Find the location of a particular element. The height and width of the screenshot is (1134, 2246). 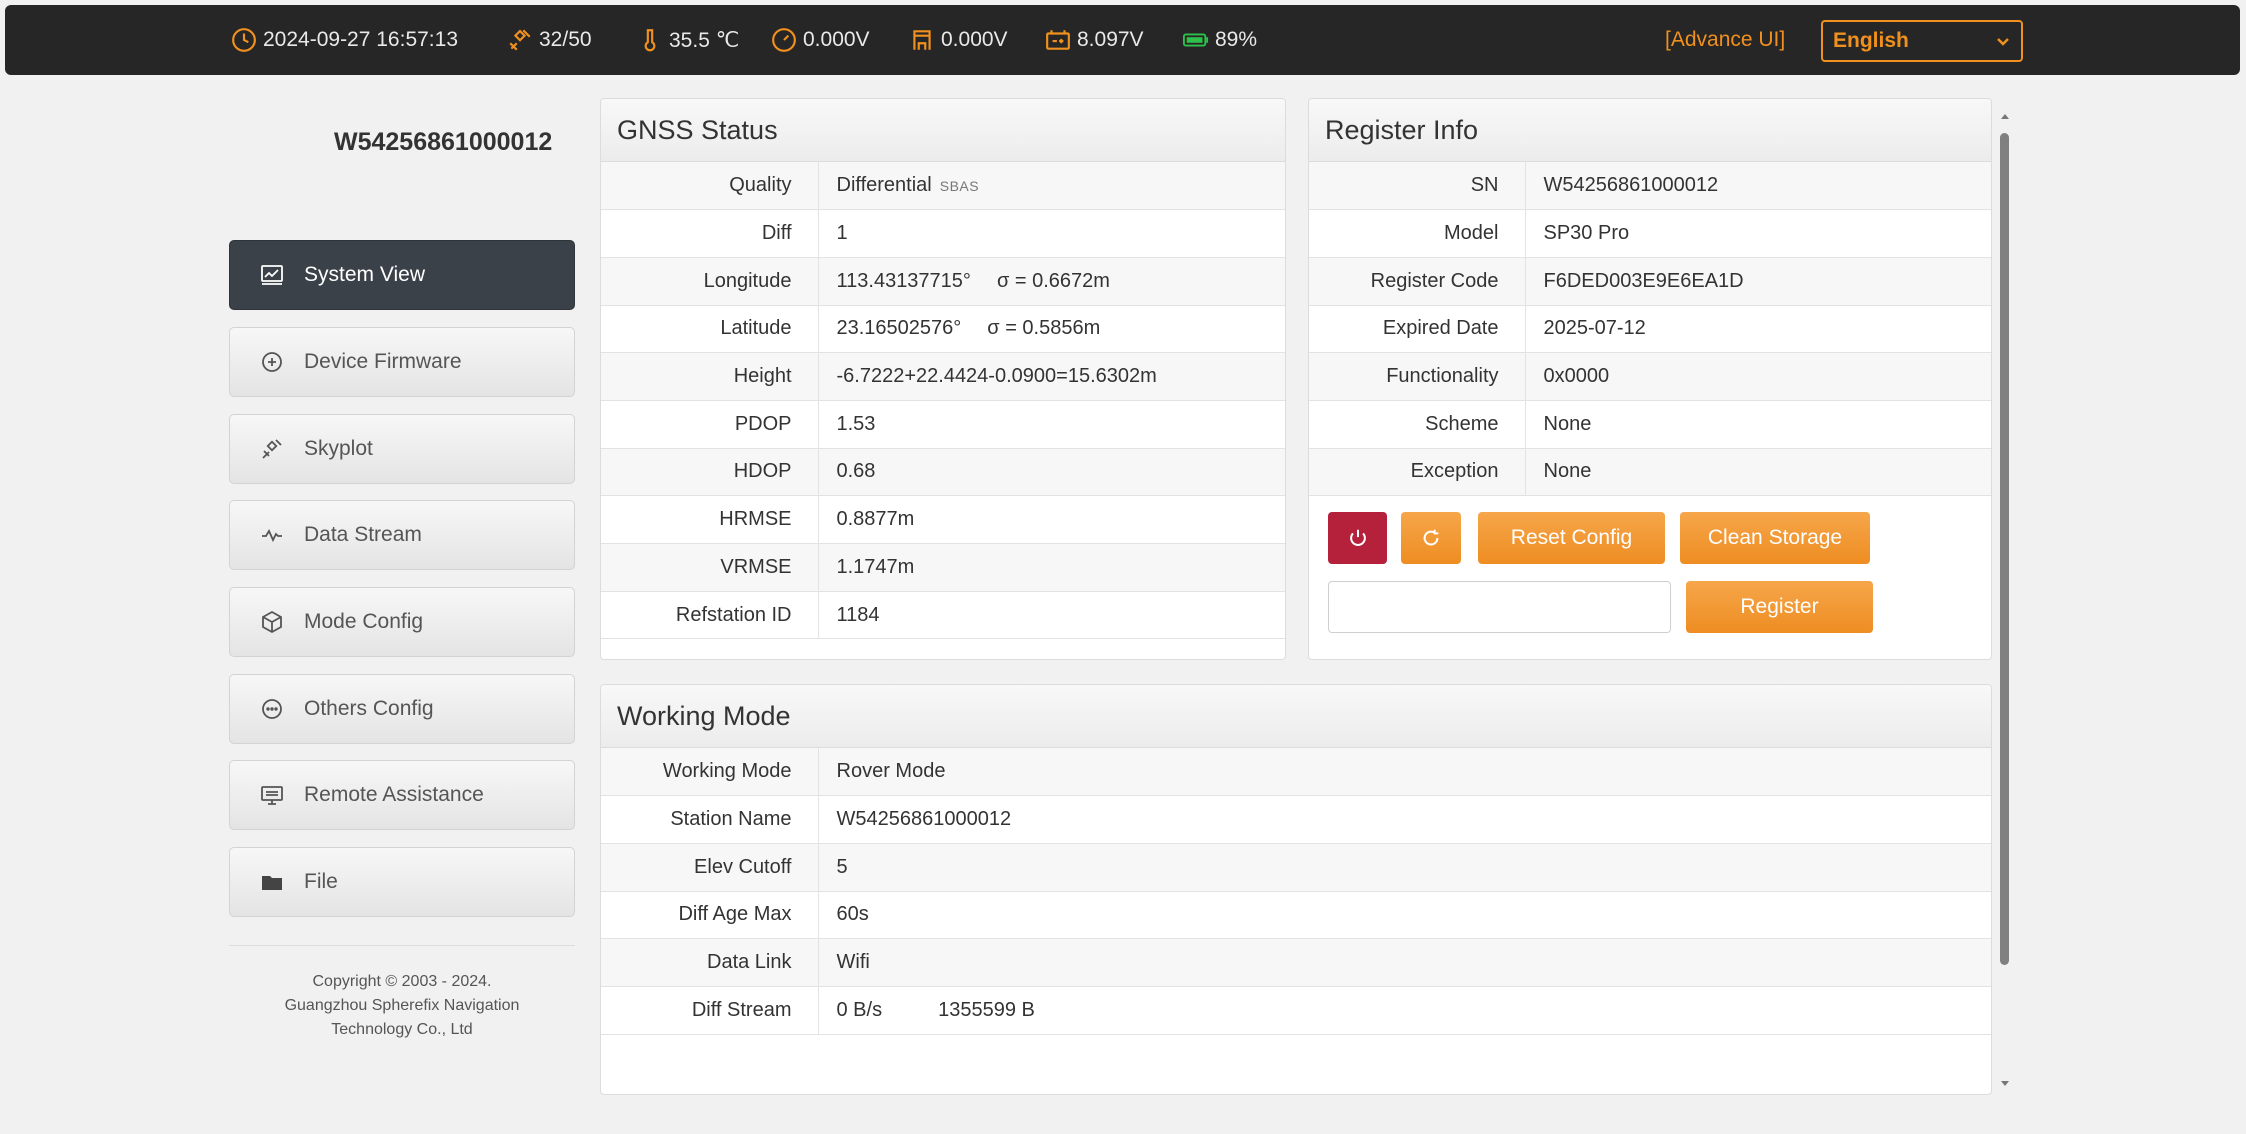

table-row: PDOP 1.53 is located at coordinates (943, 424).